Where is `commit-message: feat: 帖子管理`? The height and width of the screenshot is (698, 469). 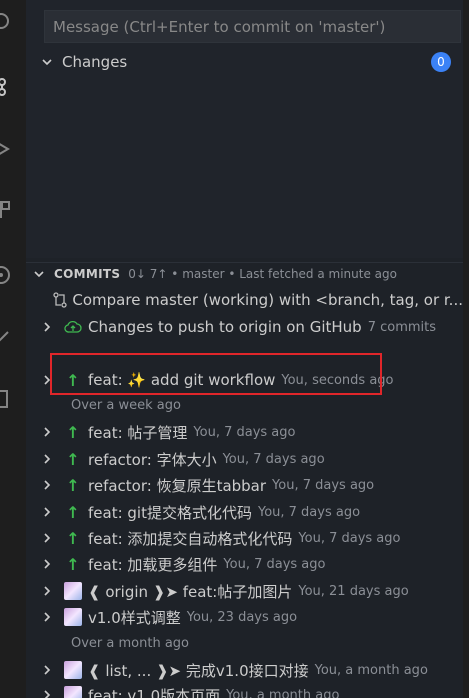 commit-message: feat: 帖子管理 is located at coordinates (138, 432).